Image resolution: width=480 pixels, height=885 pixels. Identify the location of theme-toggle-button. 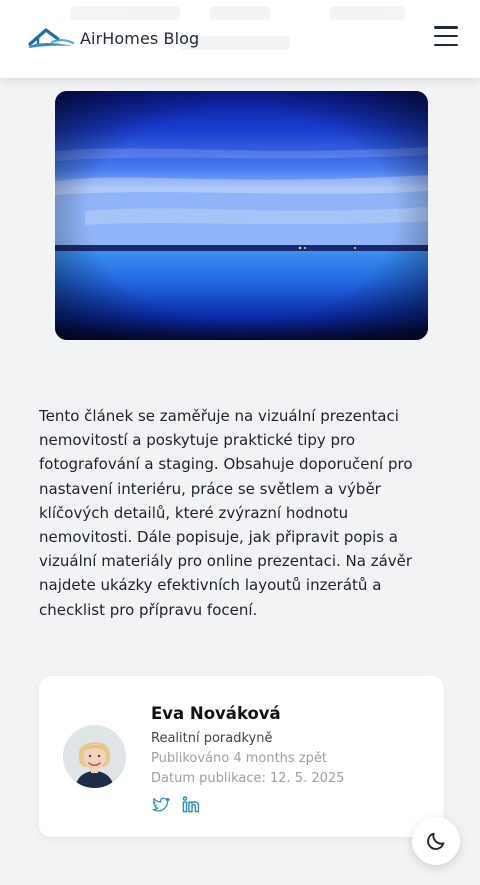
(436, 841).